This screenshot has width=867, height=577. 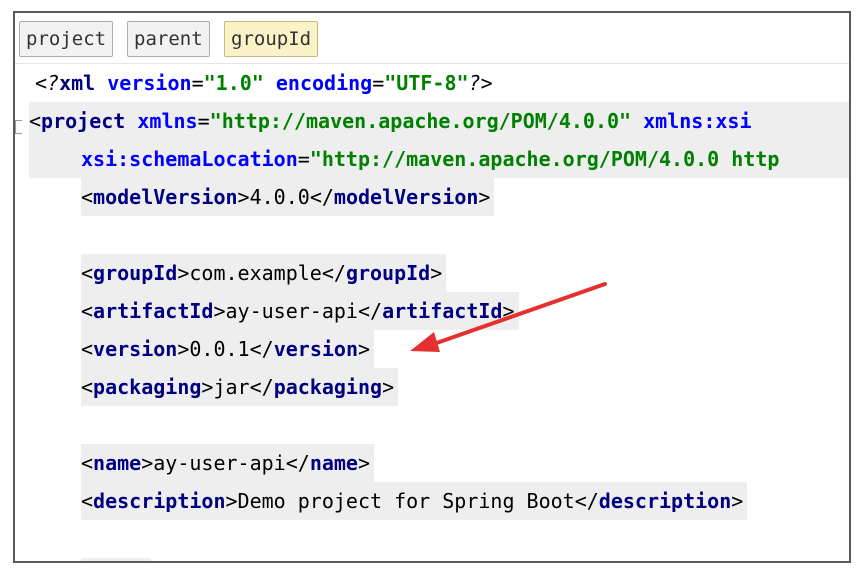 I want to click on code-line-artifactid: <artifactId>ay-user-api</artifactId>, so click(x=300, y=311).